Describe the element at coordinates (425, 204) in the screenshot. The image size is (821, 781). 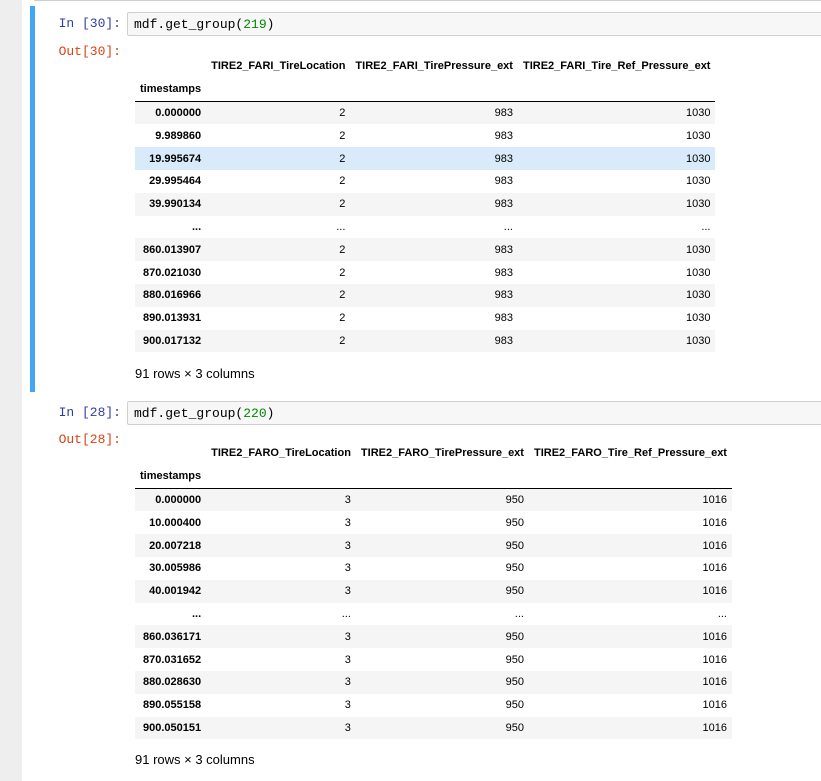
I see `table-row: 39.990134 2 983 1030` at that location.